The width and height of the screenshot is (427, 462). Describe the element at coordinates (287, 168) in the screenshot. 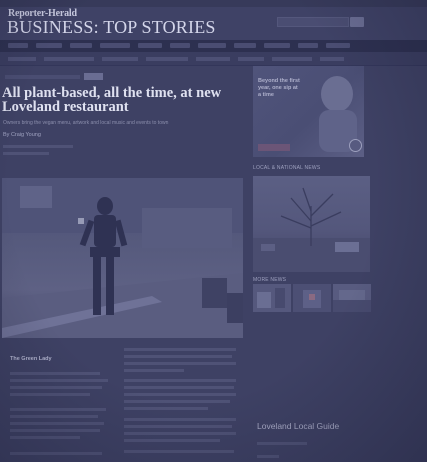

I see `rail-section-heading: LOCAL & NATIONAL NEWS` at that location.